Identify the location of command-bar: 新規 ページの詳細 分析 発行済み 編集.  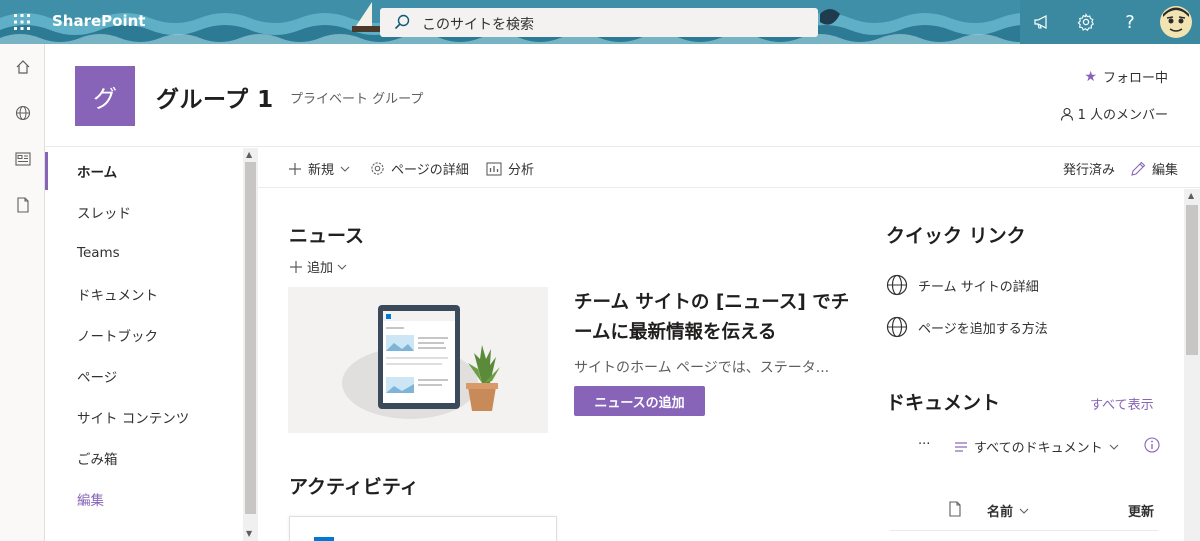
(729, 168).